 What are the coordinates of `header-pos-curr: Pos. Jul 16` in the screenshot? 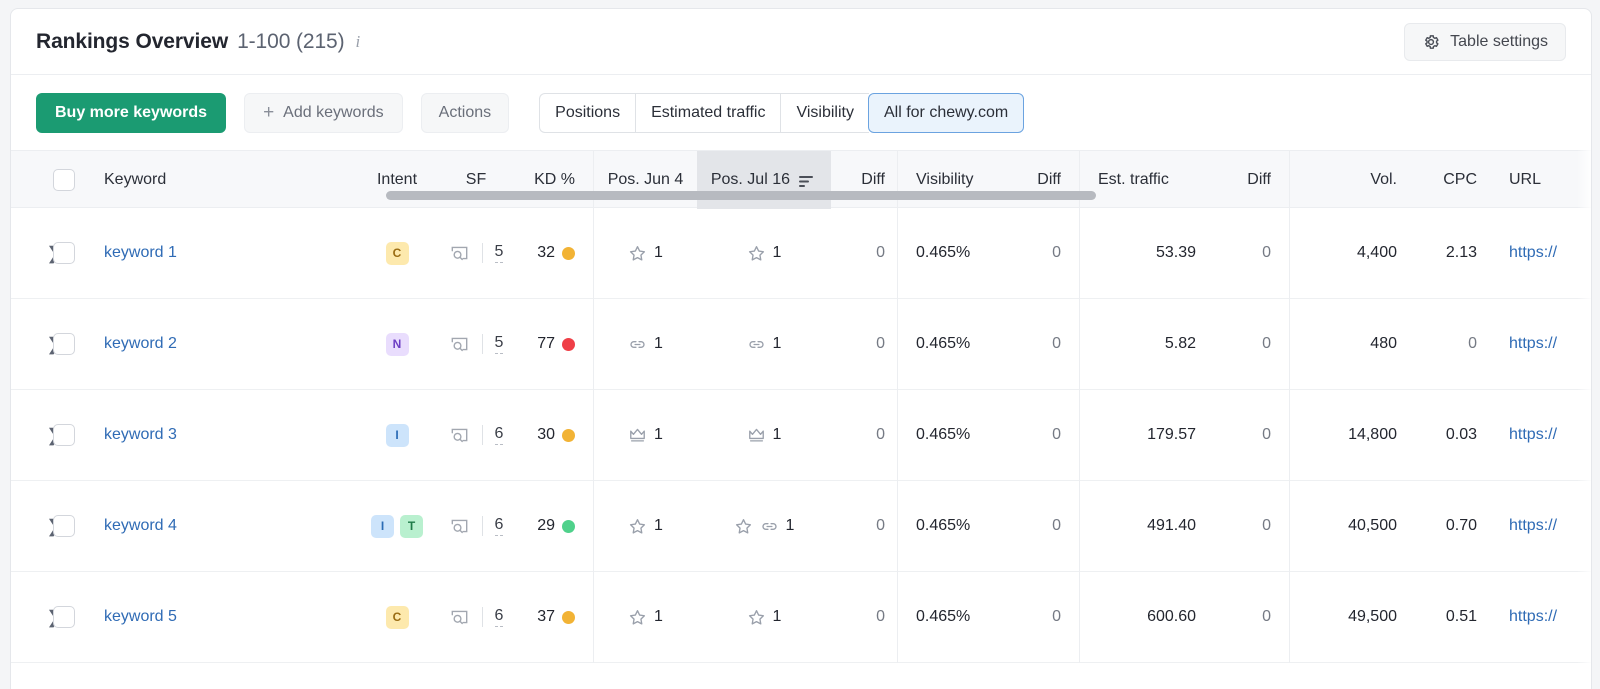 It's located at (764, 180).